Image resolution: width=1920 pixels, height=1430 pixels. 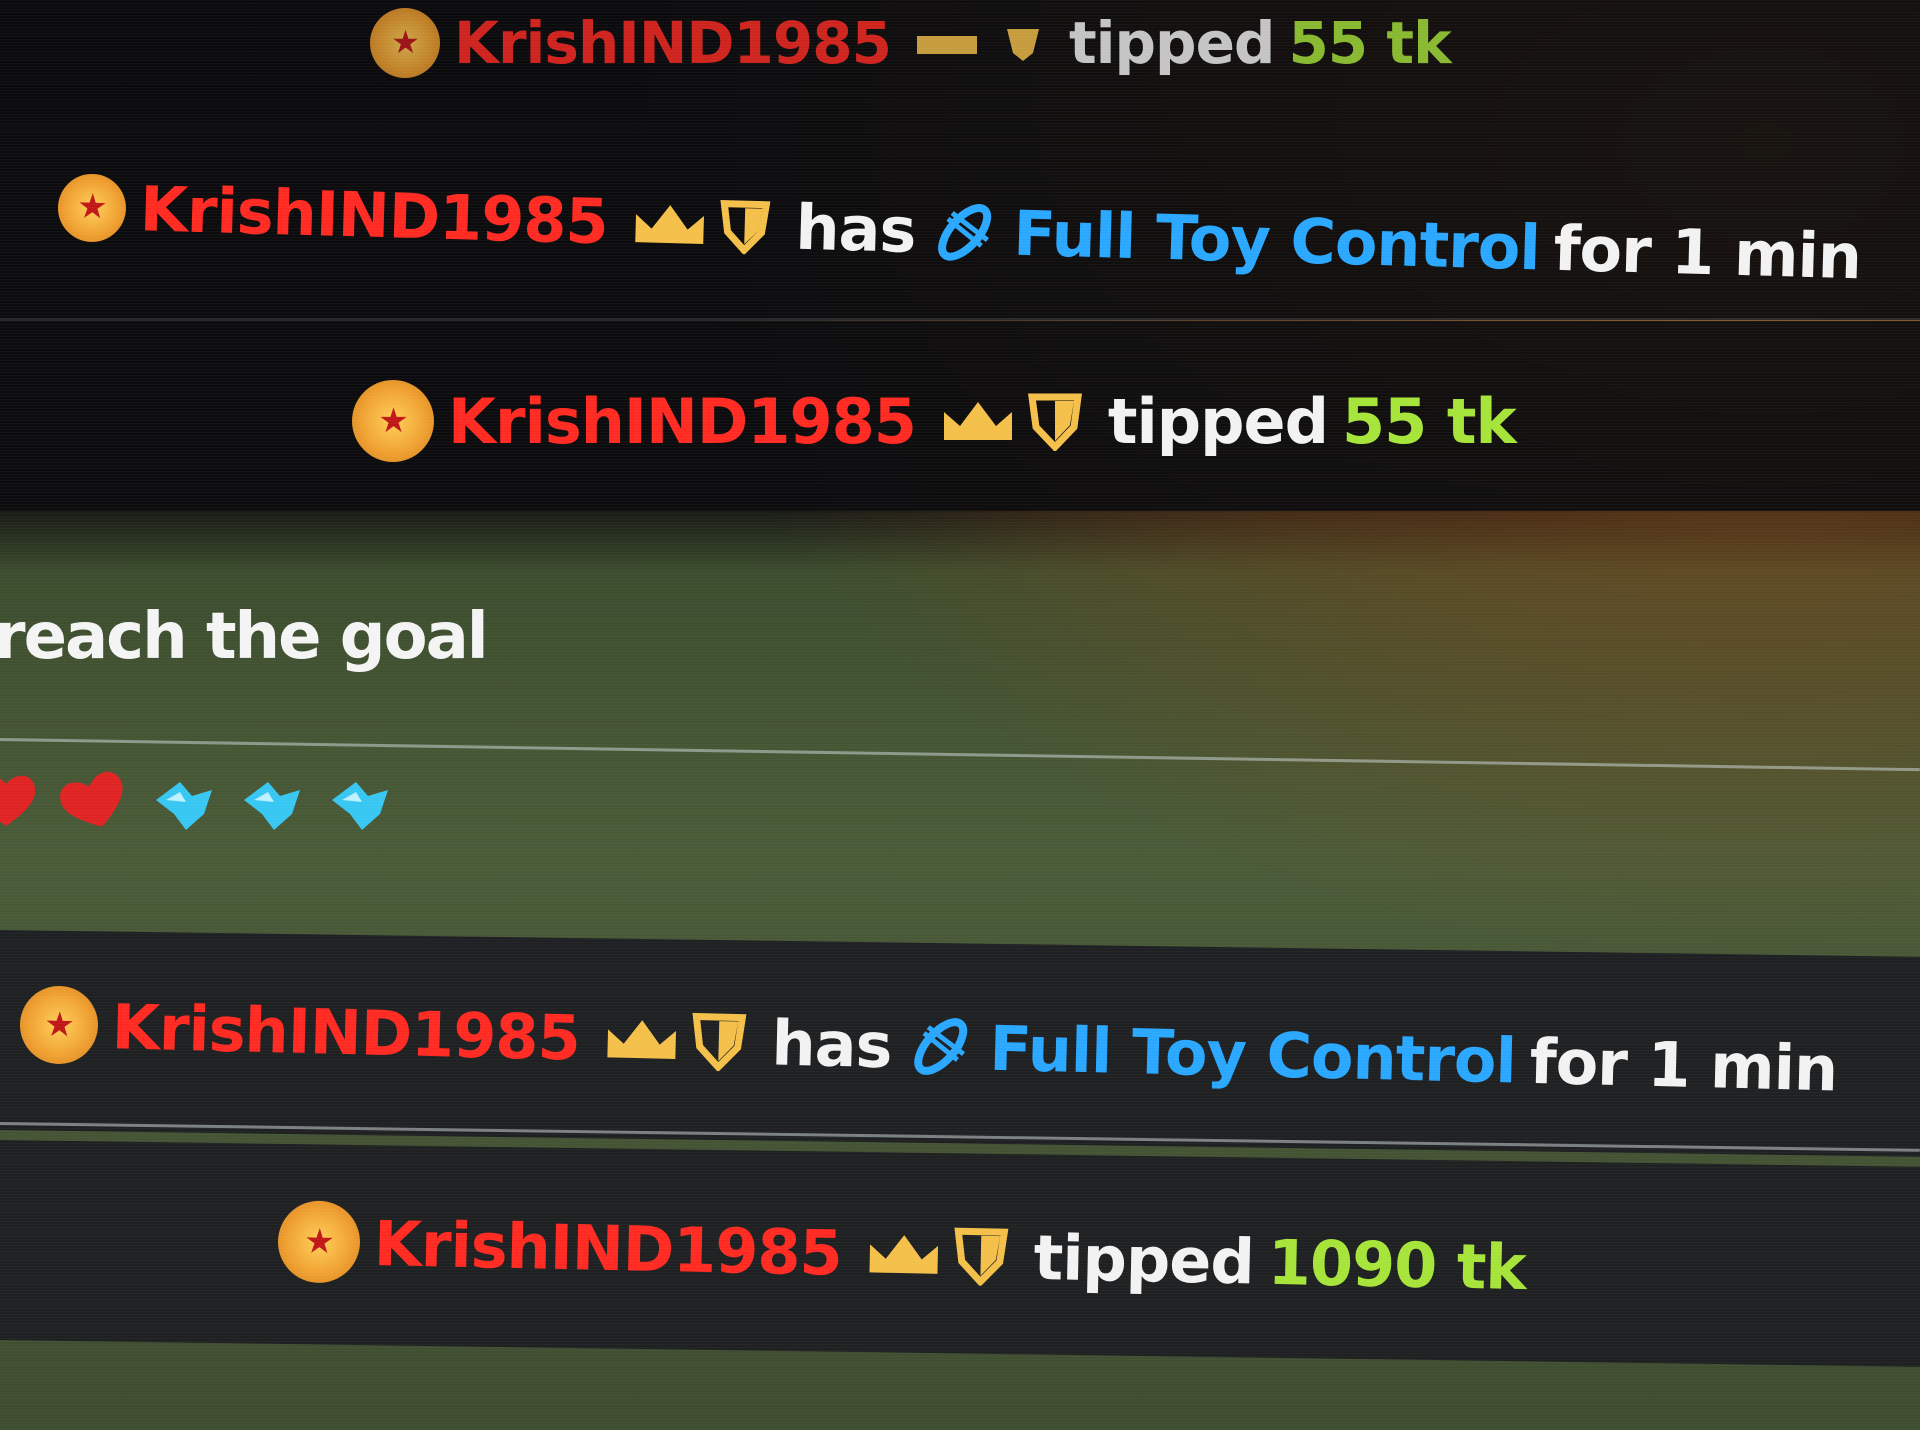 What do you see at coordinates (244, 637) in the screenshot?
I see `goal-text: reach the goal` at bounding box center [244, 637].